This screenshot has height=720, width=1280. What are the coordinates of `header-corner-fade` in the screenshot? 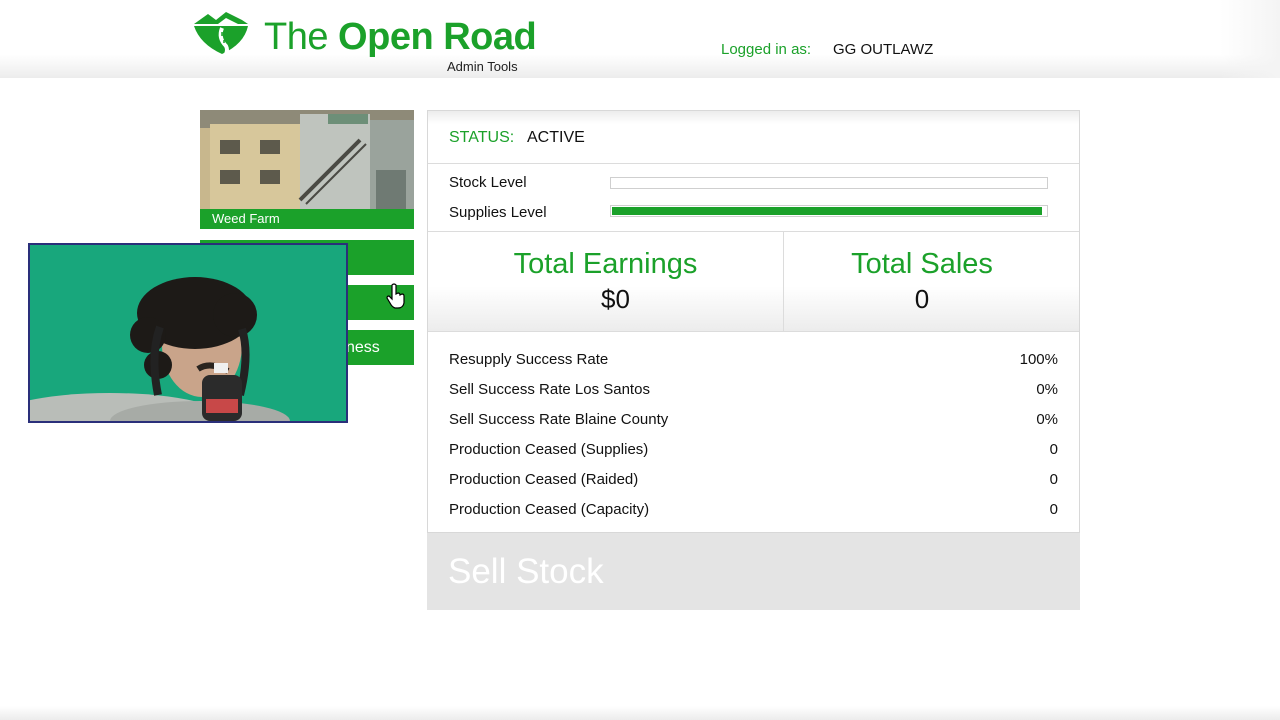 It's located at (1250, 39).